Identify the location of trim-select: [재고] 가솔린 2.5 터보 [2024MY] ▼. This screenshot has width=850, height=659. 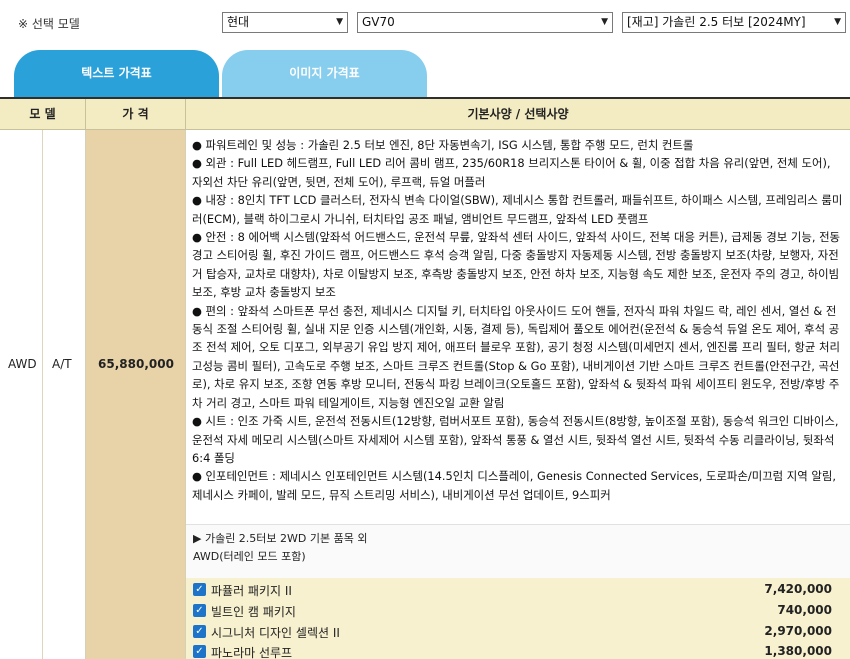
(734, 22).